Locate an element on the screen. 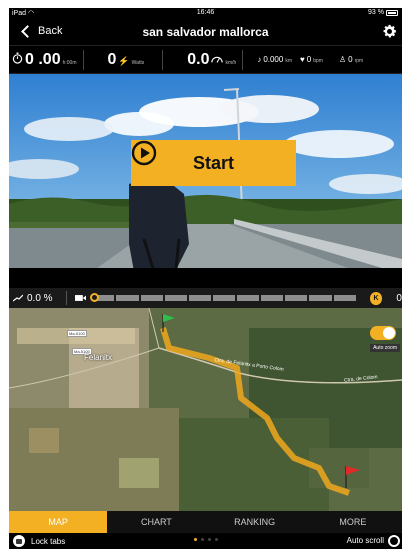 The image size is (408, 549). page-indicator is located at coordinates (205, 539).